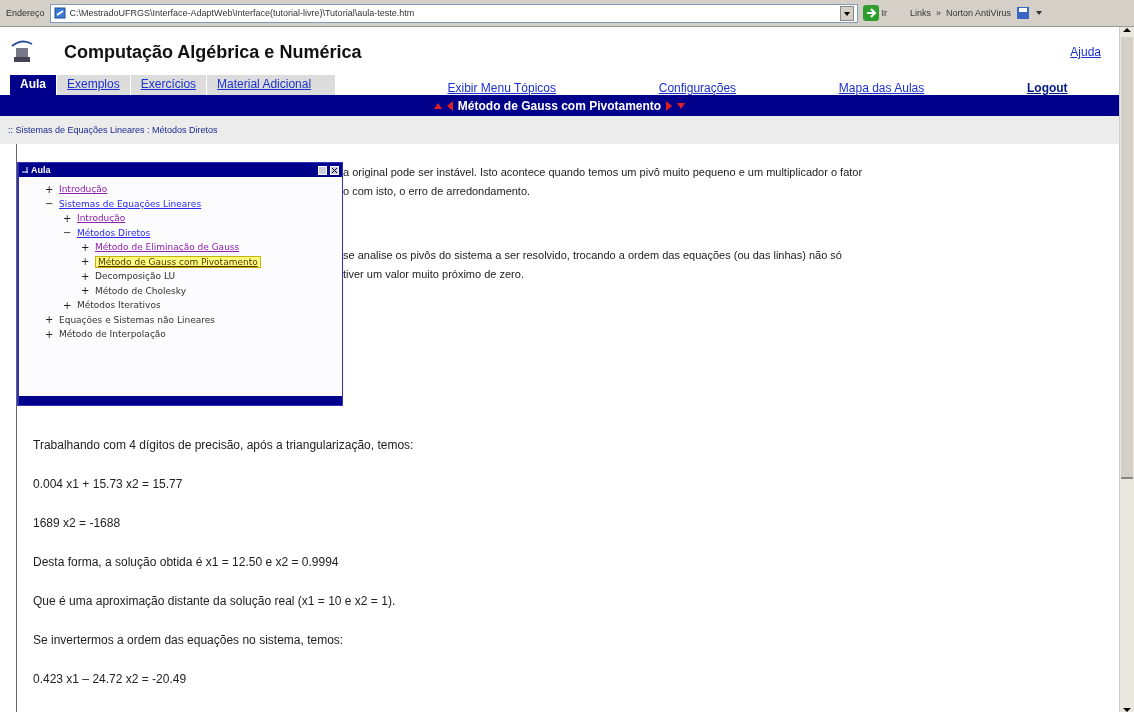 This screenshot has width=1134, height=712. Describe the element at coordinates (108, 484) in the screenshot. I see `paragraph: 0.004 x1 + 15.73 x2 = 15.77` at that location.